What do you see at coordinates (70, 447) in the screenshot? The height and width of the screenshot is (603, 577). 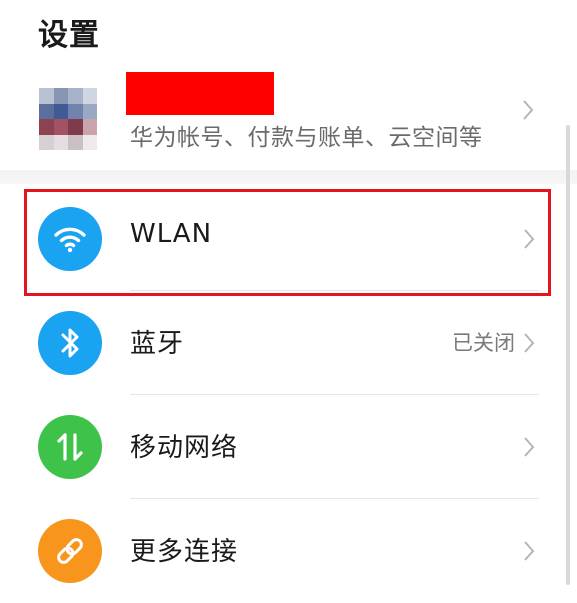 I see `mobile-data-icon` at bounding box center [70, 447].